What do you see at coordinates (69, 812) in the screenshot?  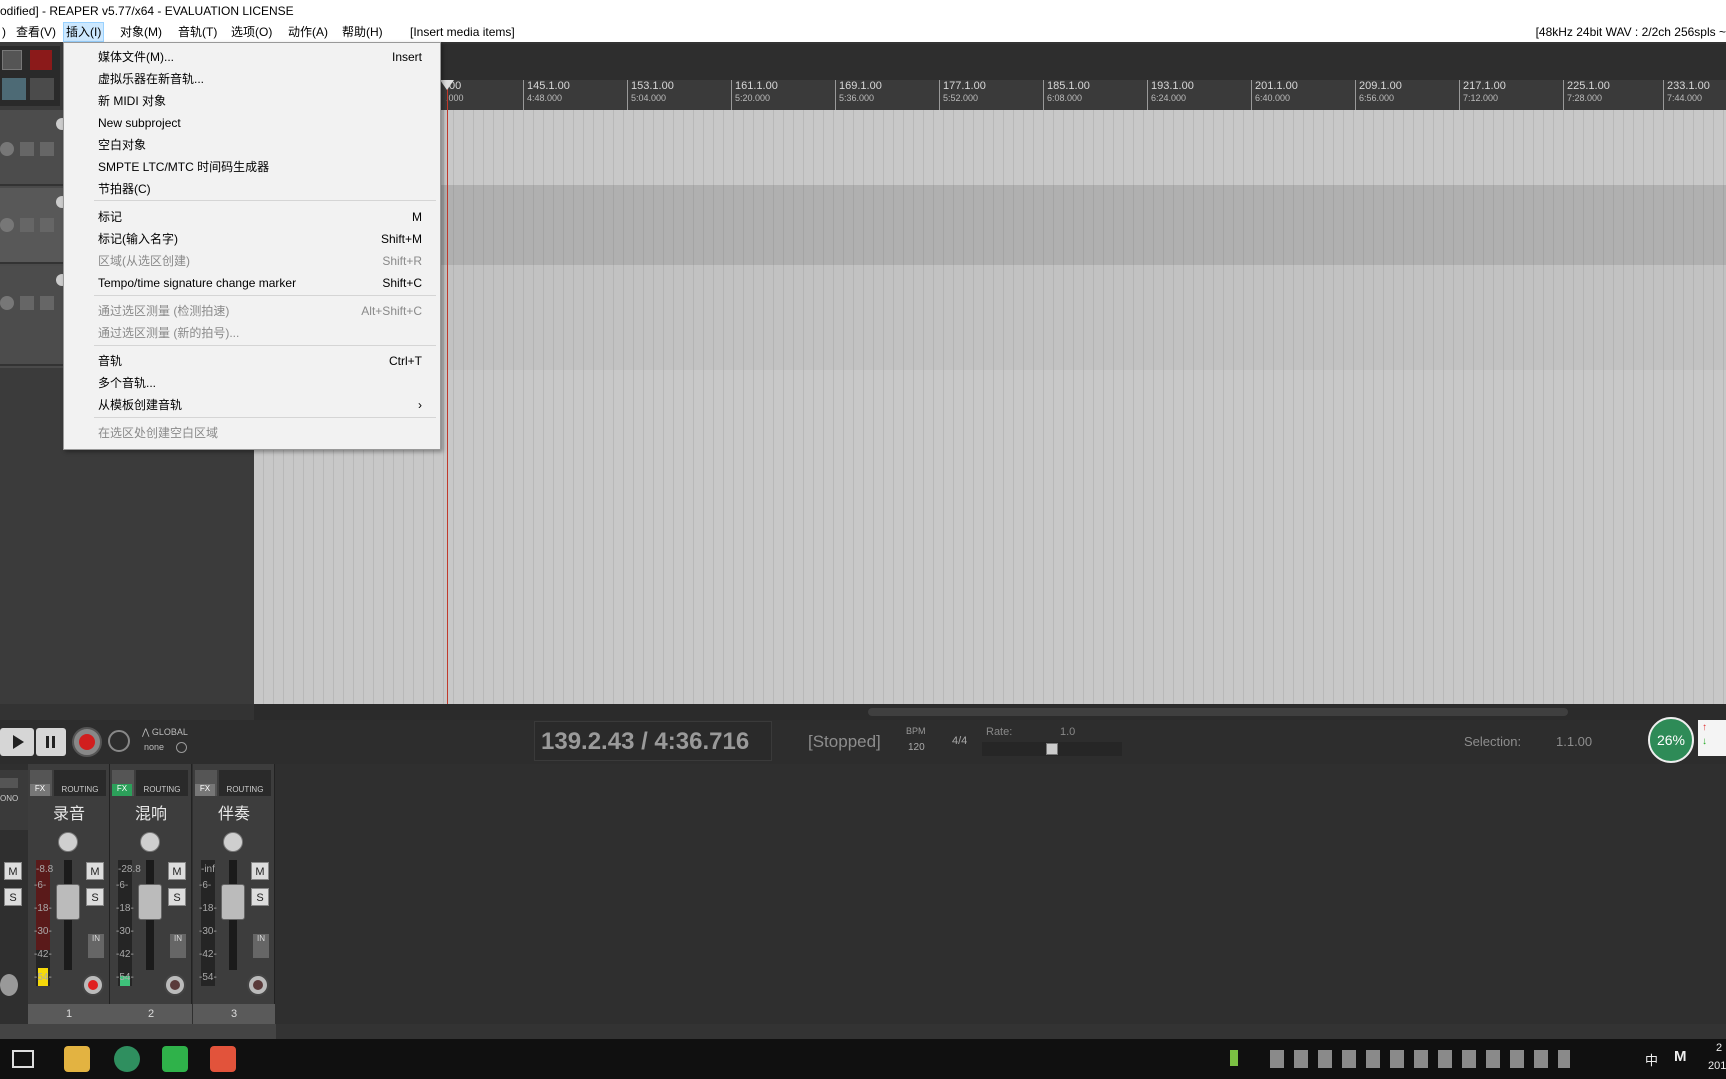 I see `track-name: 录音` at bounding box center [69, 812].